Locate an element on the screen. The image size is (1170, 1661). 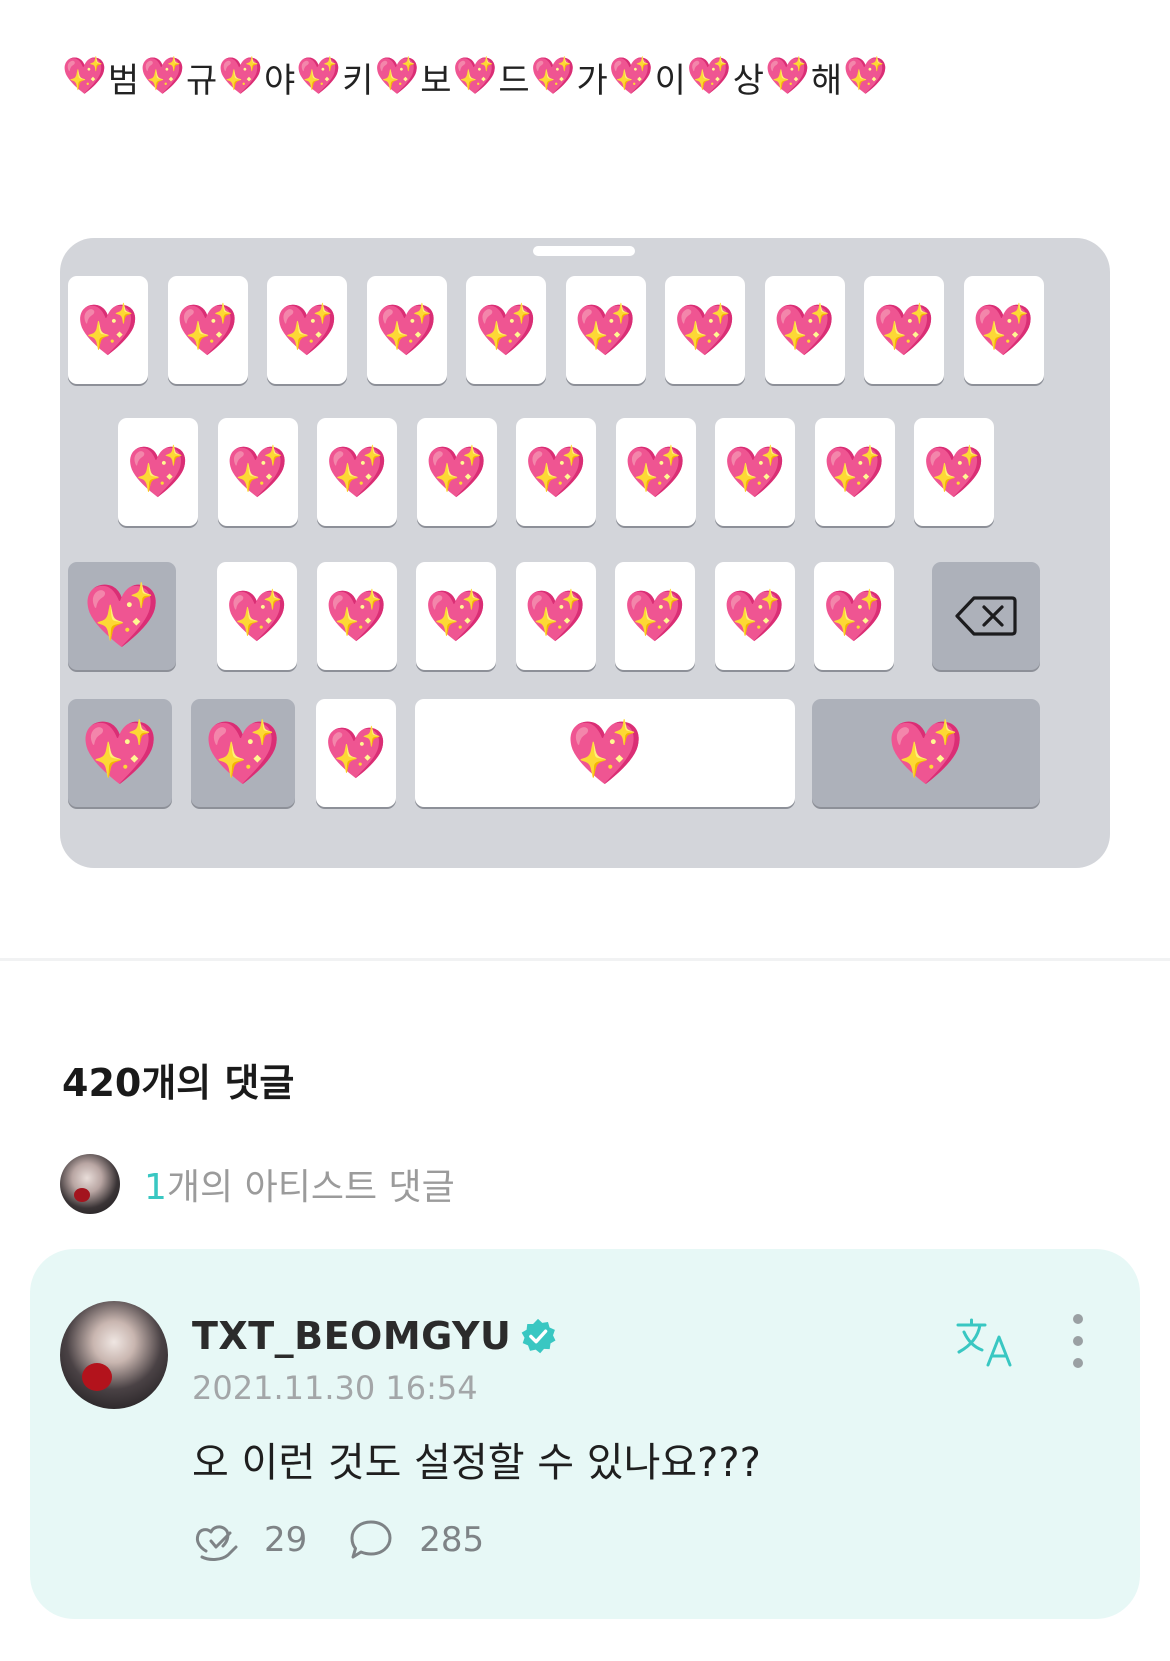
post-syllable: 키 is located at coordinates (358, 80).